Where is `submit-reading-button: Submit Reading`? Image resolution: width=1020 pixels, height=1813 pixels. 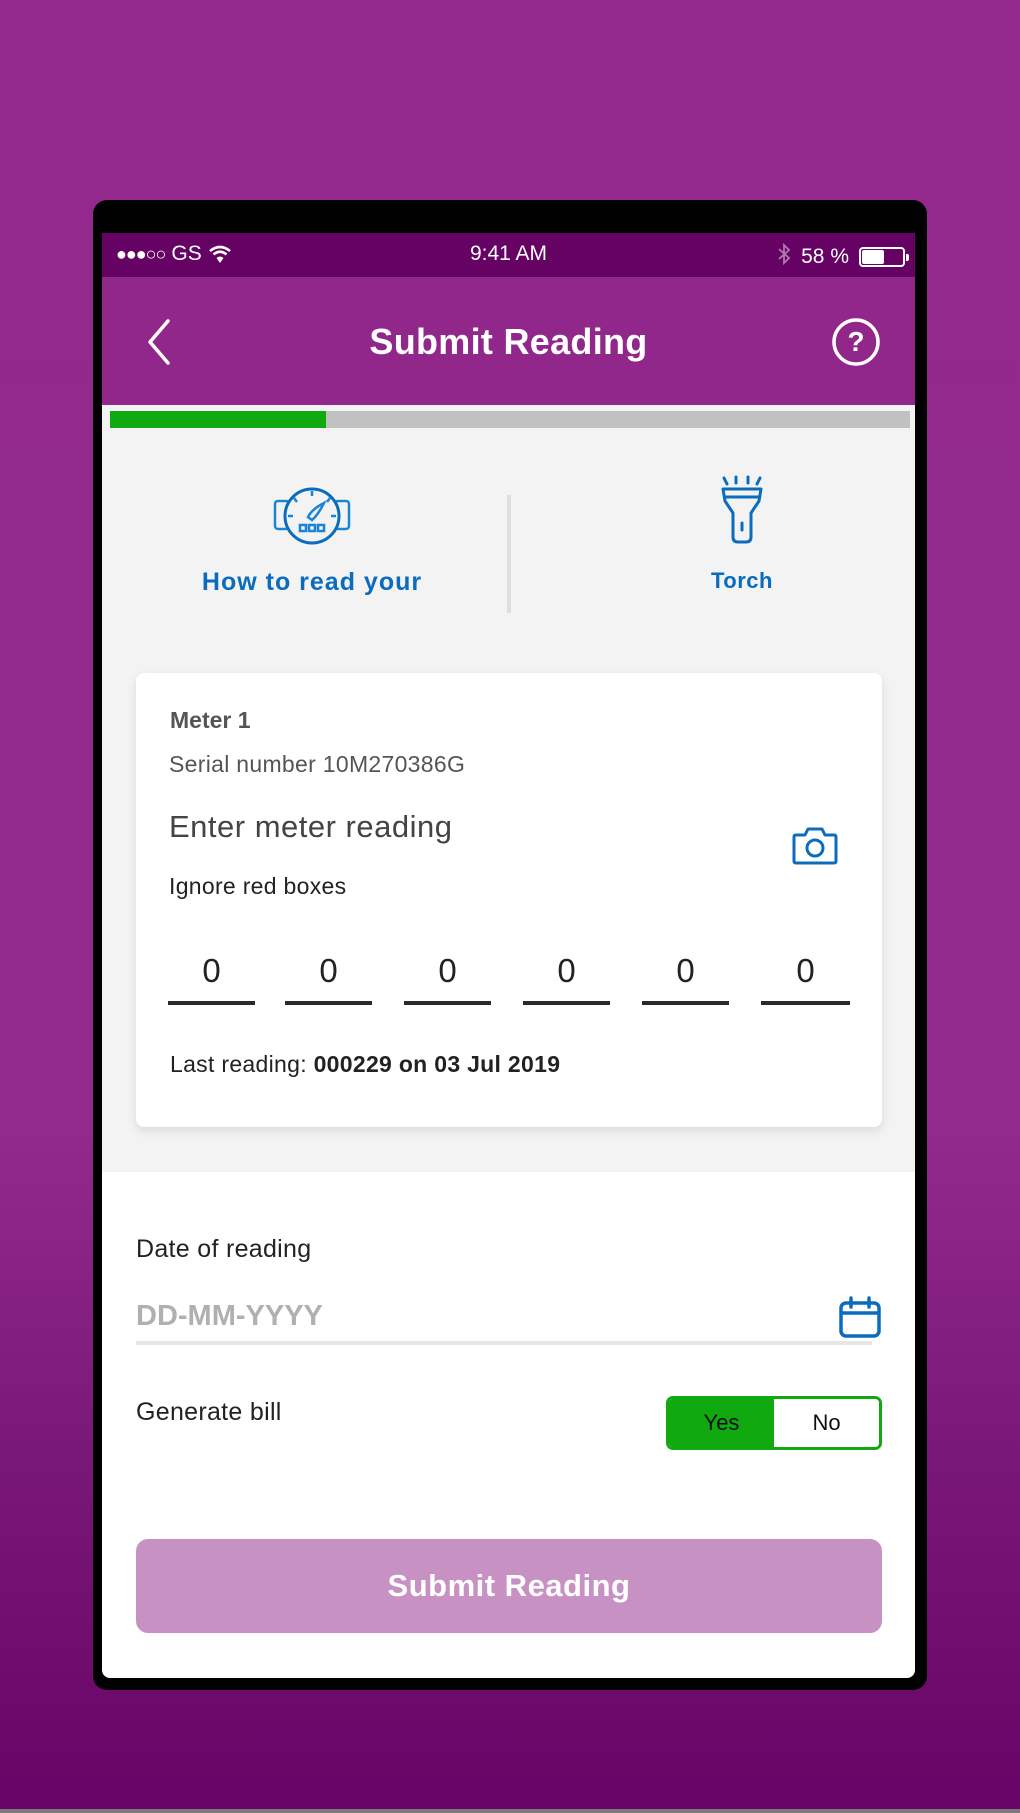 submit-reading-button: Submit Reading is located at coordinates (509, 1586).